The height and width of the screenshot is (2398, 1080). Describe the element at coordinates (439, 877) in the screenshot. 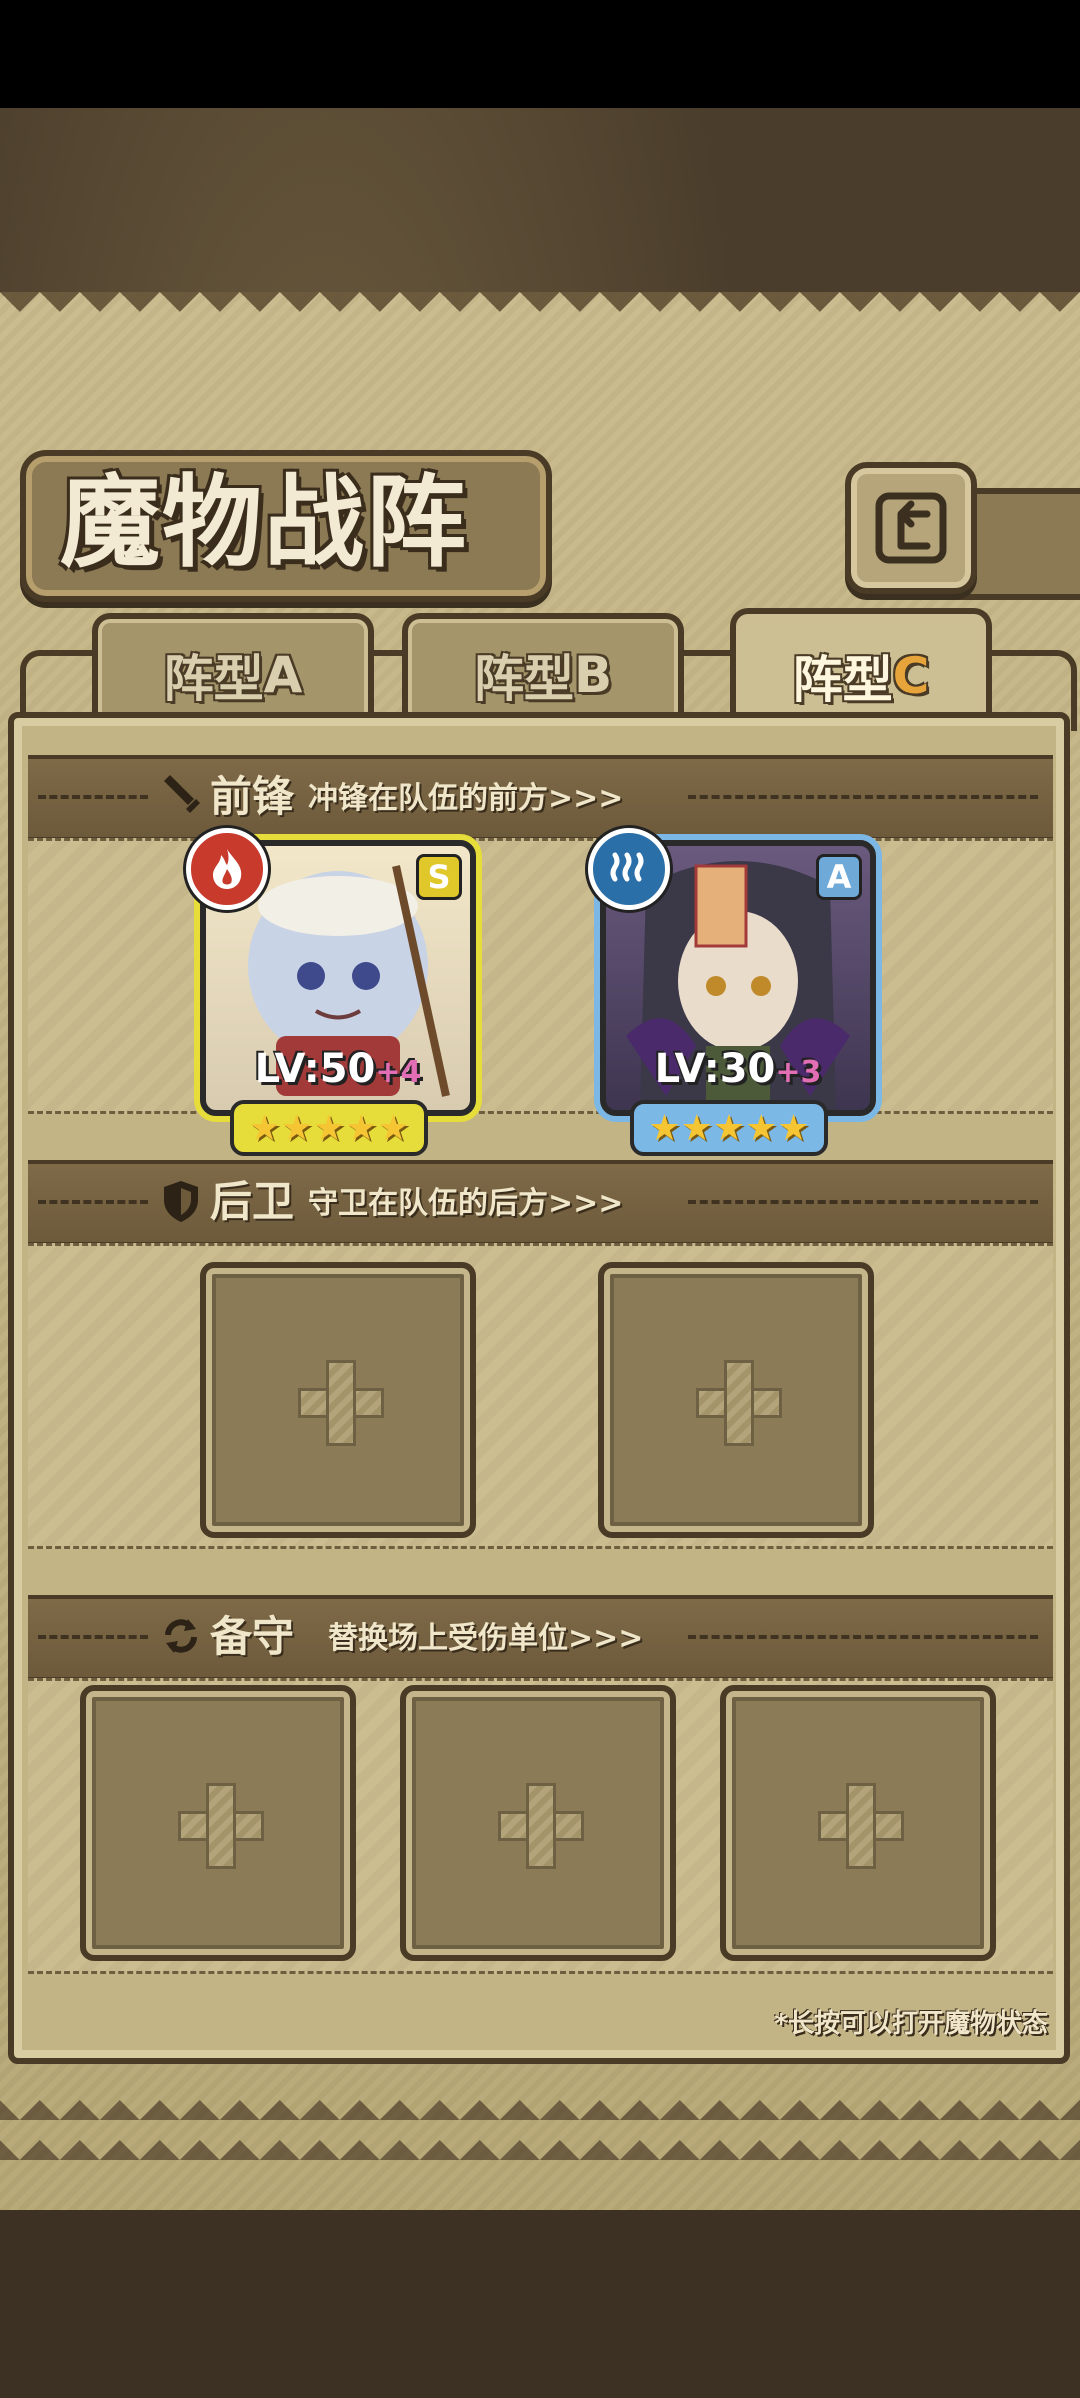

I see `rank-badge: S` at that location.